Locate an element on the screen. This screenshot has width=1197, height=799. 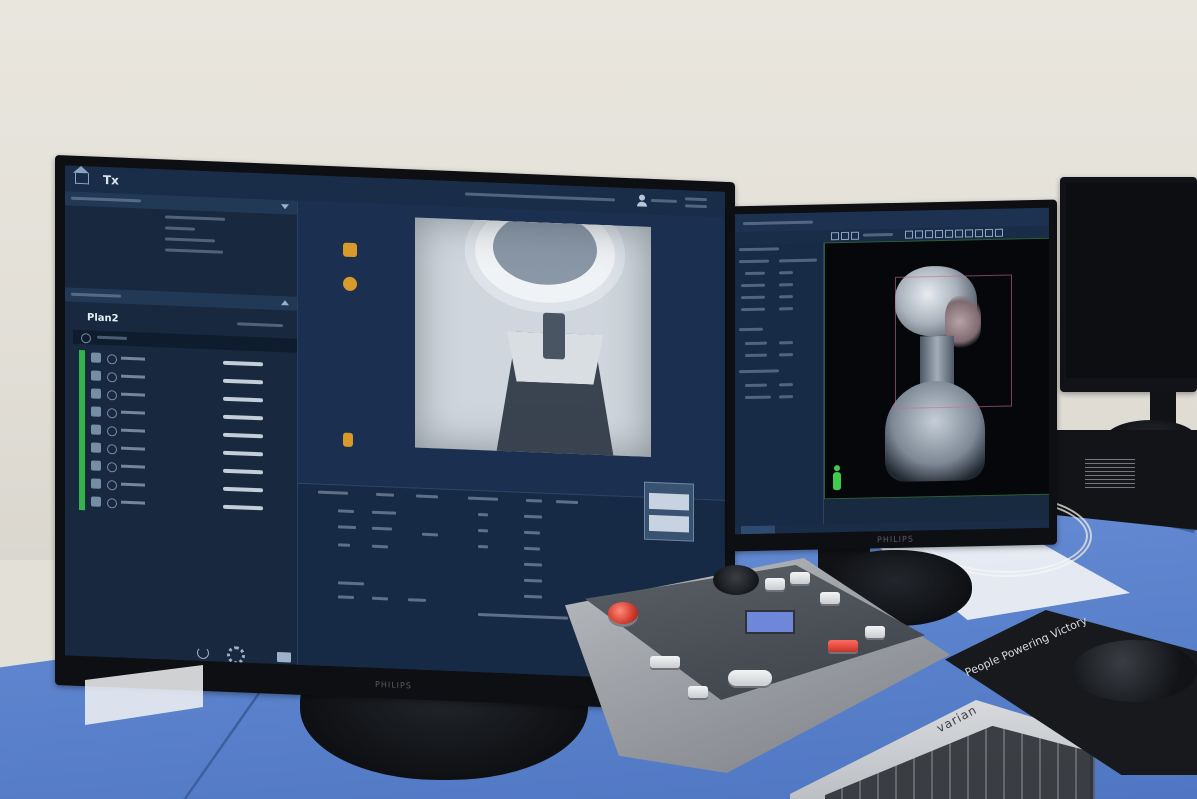
third-monitor is located at coordinates (1128, 284).